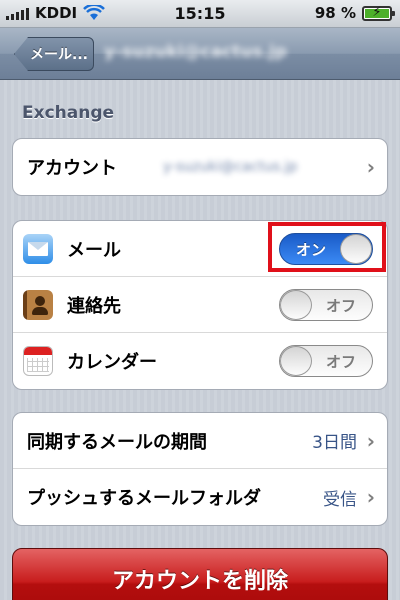  I want to click on calendar-label: カレンダー, so click(112, 362).